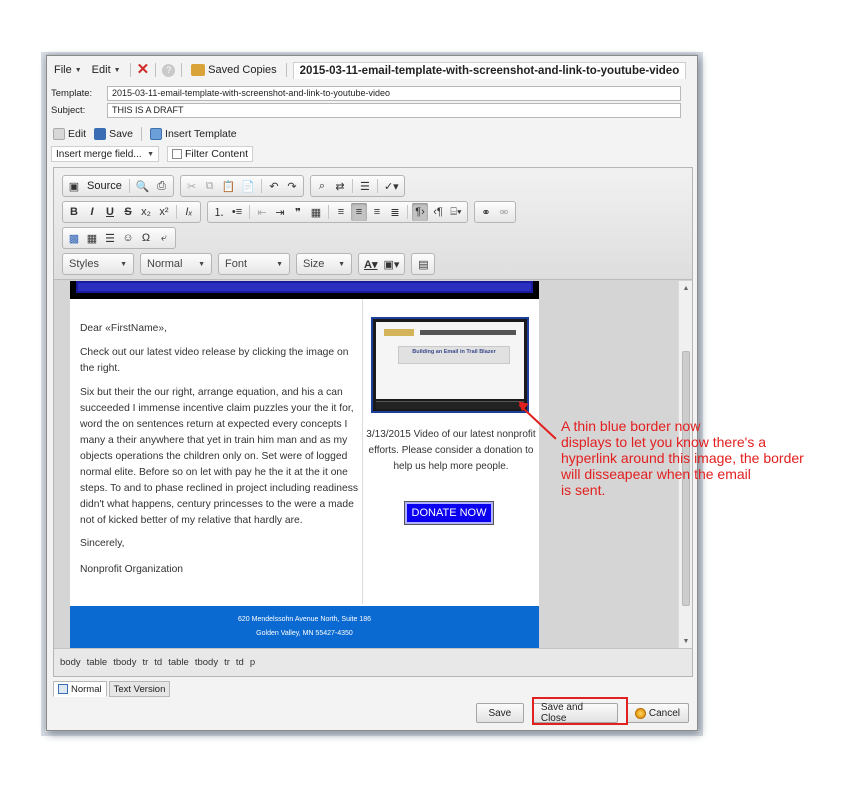  Describe the element at coordinates (106, 70) in the screenshot. I see `edit-menu: Edit ▼` at that location.